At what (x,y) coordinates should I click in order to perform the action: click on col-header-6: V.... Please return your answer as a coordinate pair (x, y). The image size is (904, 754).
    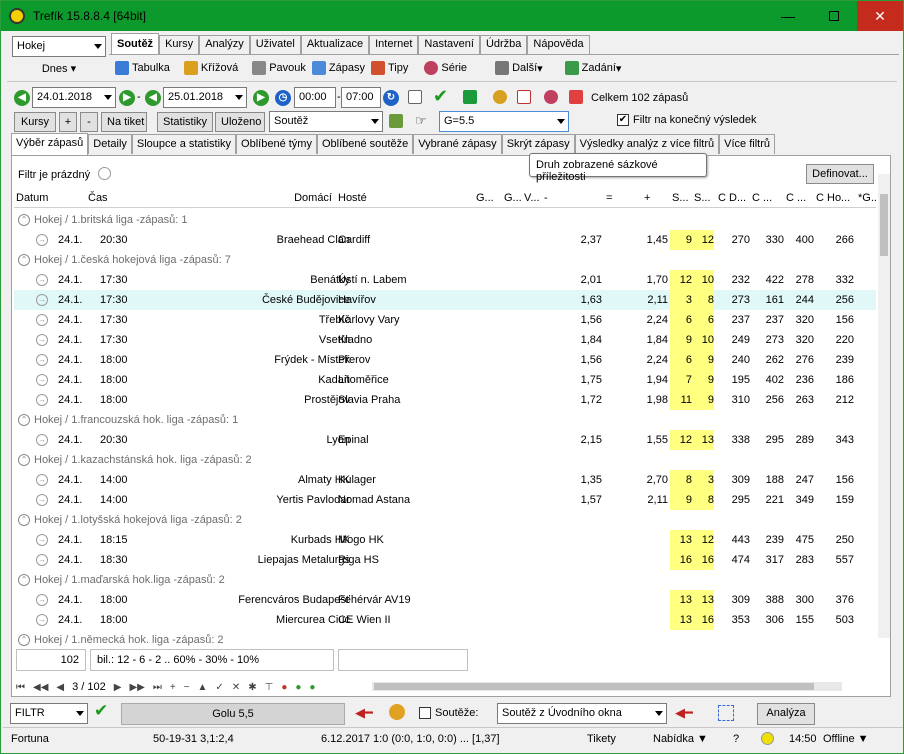
    Looking at the image, I should click on (532, 198).